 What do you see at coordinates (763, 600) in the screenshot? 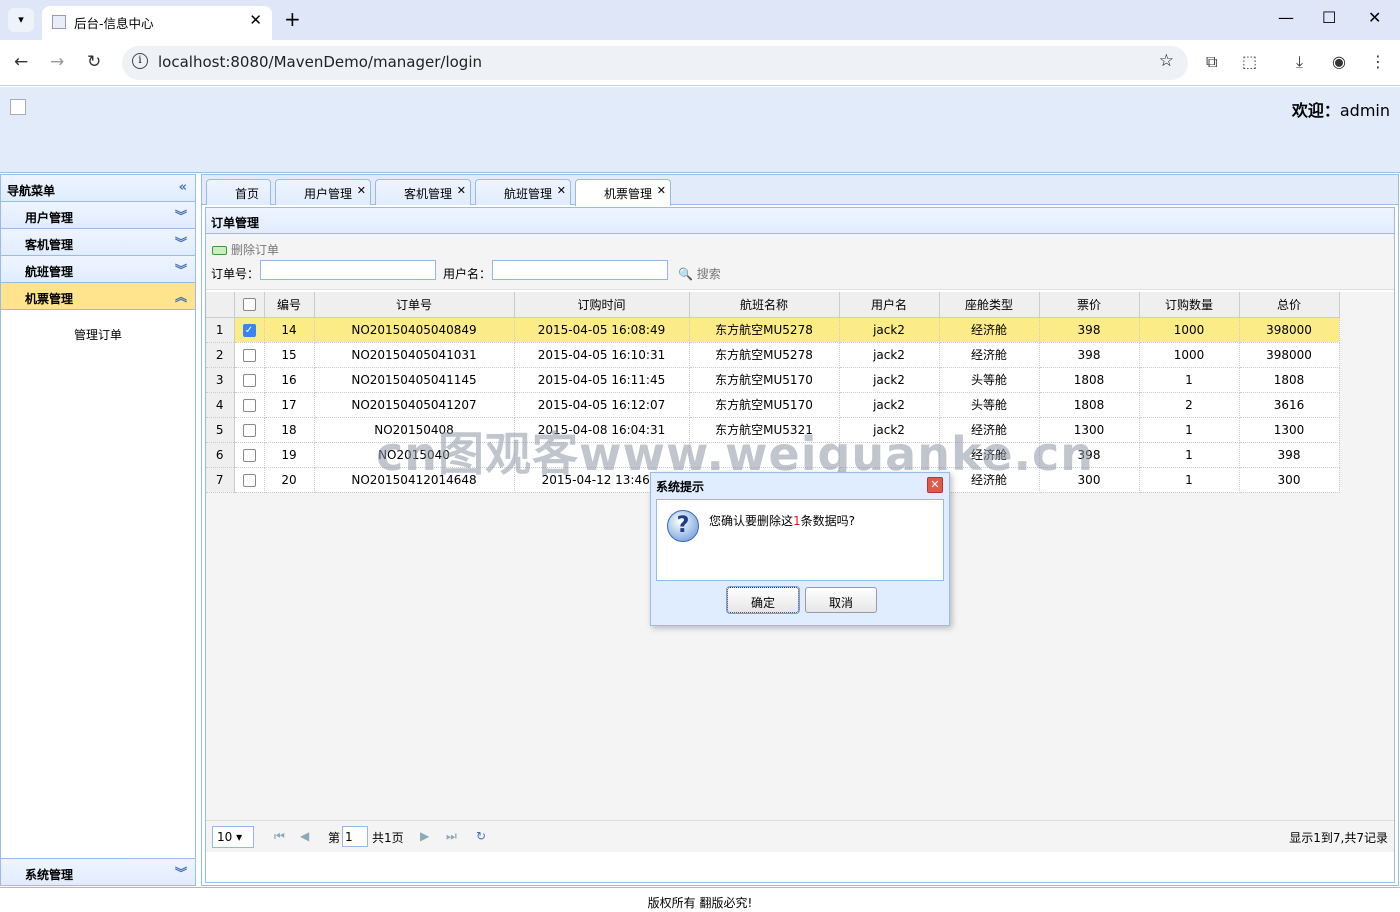
I see `confirm-button: 确定` at bounding box center [763, 600].